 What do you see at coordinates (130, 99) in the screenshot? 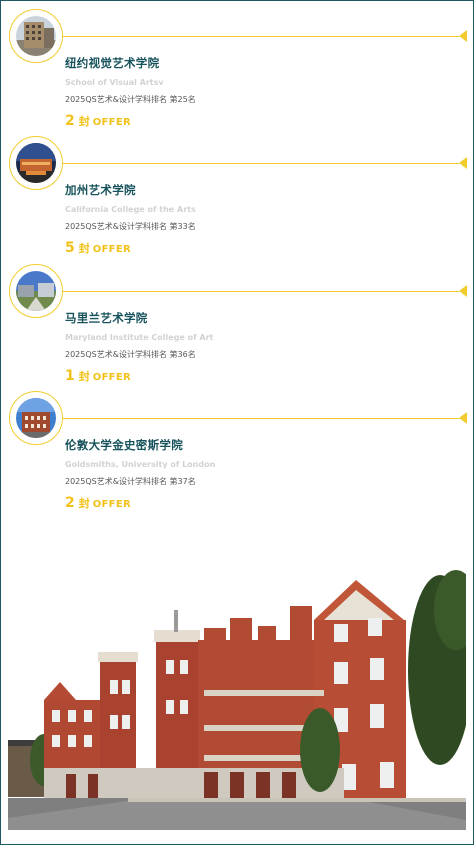
I see `qs-rank: 2025QS艺术&设计学科排名 第25名` at bounding box center [130, 99].